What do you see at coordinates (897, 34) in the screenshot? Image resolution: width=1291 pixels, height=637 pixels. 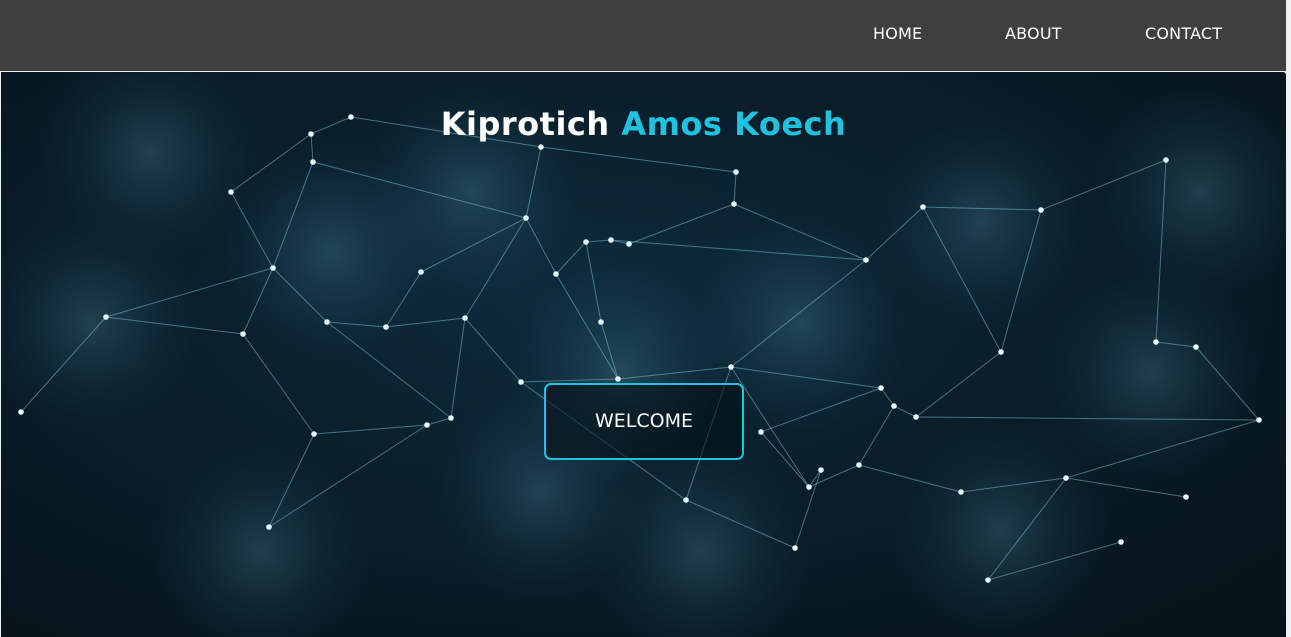 I see `nav-link-home: HOME` at bounding box center [897, 34].